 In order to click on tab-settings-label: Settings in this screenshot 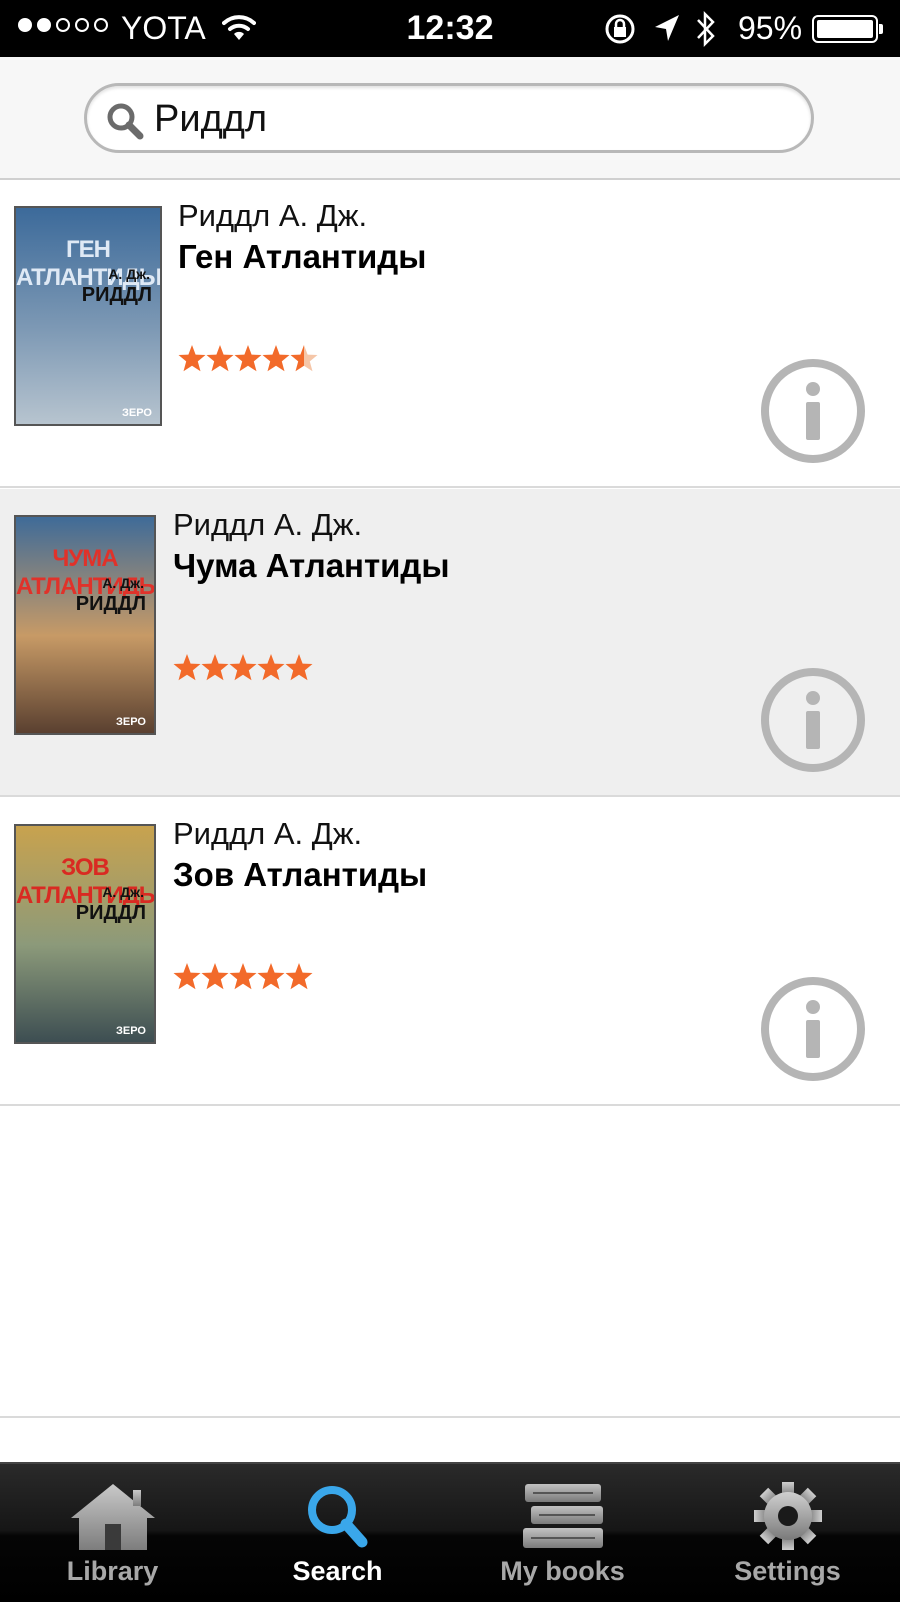, I will do `click(787, 1571)`.